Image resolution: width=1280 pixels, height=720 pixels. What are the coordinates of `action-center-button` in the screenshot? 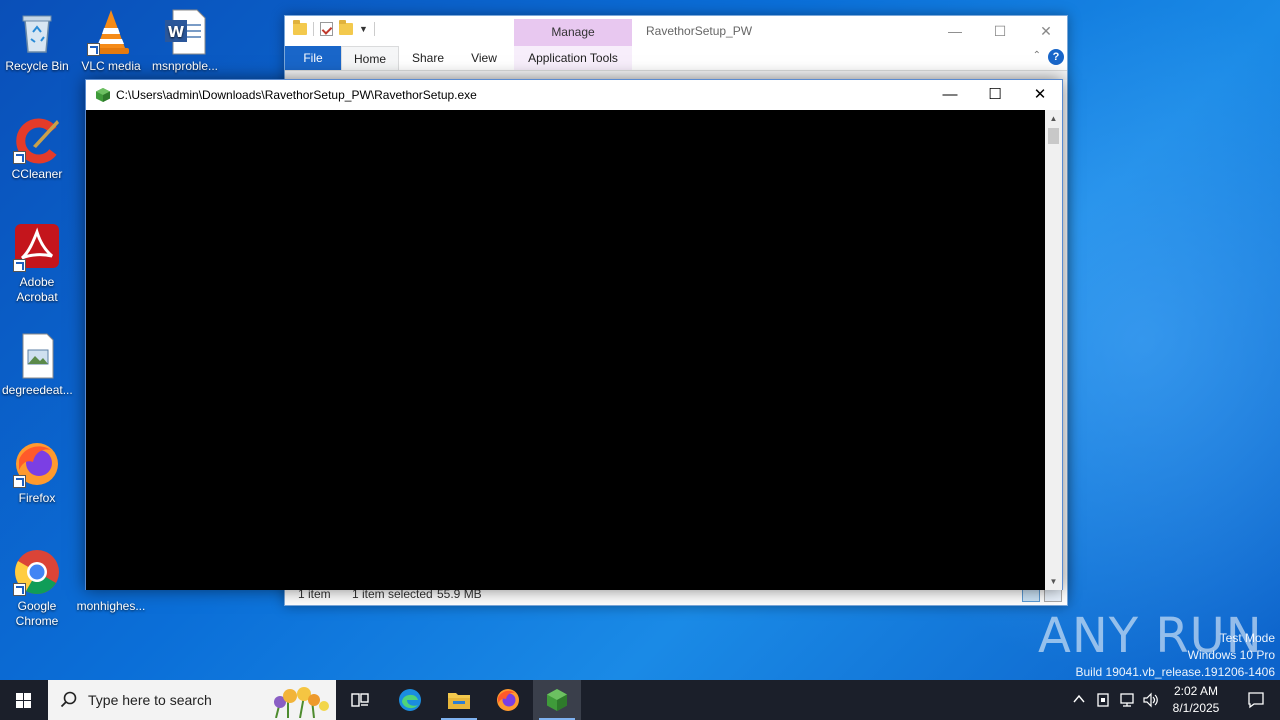 It's located at (1256, 700).